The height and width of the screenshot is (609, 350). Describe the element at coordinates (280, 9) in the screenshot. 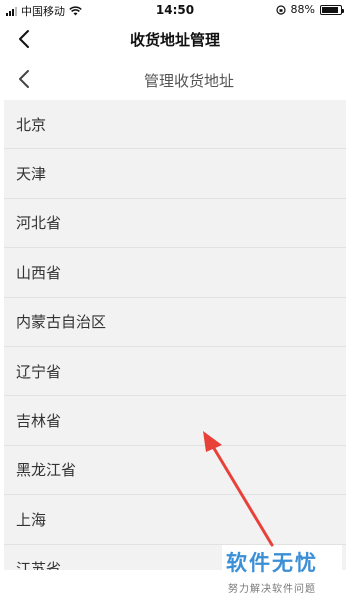

I see `orientation-lock-icon` at that location.